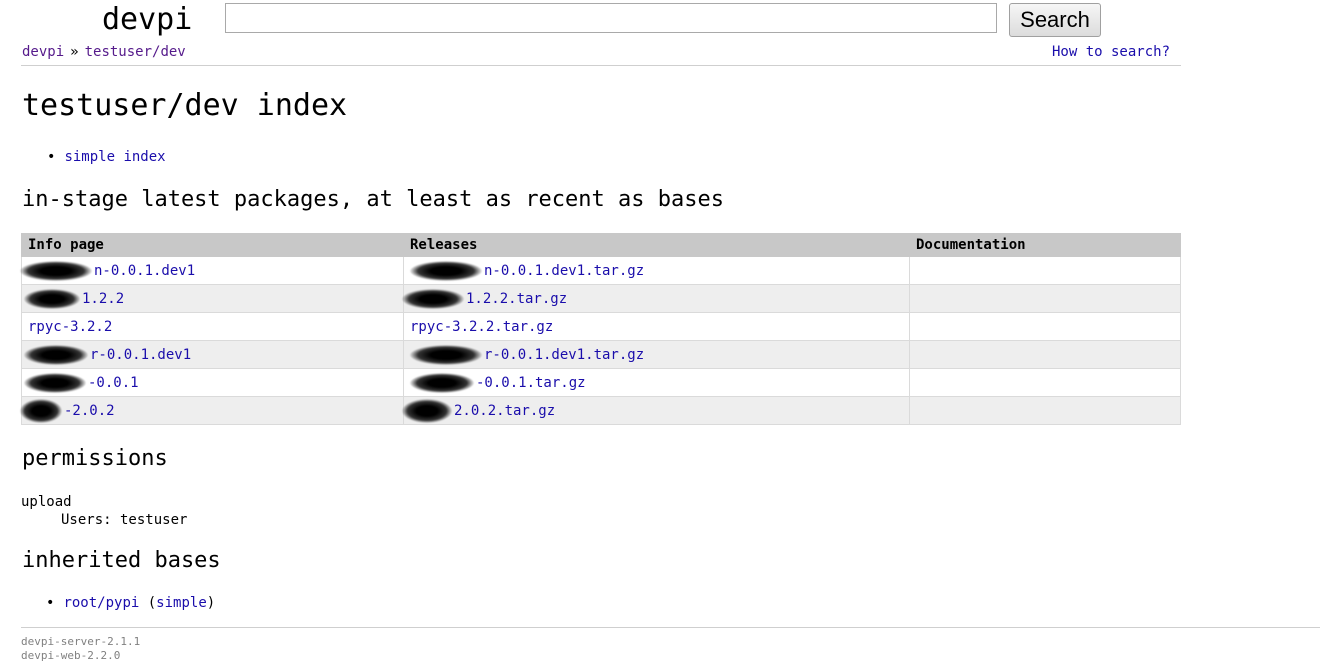  What do you see at coordinates (601, 65) in the screenshot?
I see `header-divider` at bounding box center [601, 65].